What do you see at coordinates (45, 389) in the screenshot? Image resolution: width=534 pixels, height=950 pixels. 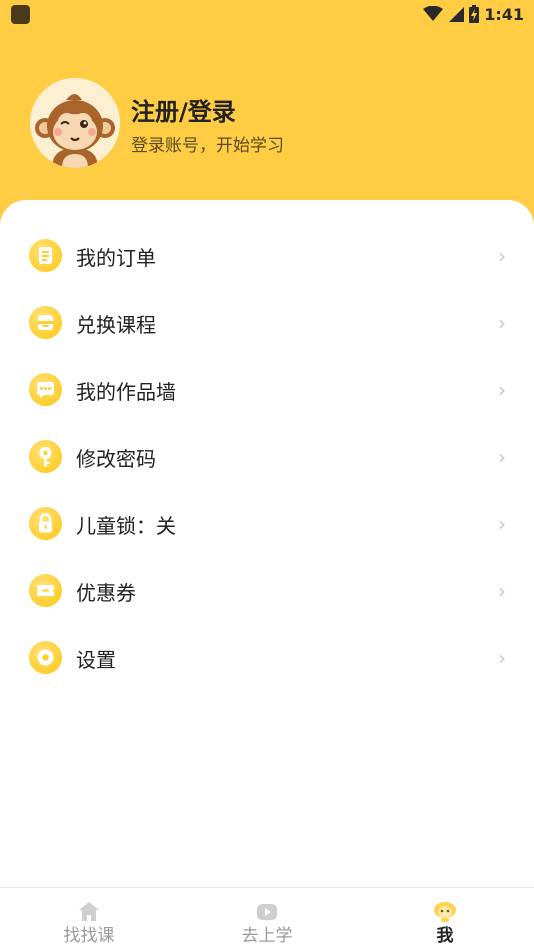 I see `works-icon` at bounding box center [45, 389].